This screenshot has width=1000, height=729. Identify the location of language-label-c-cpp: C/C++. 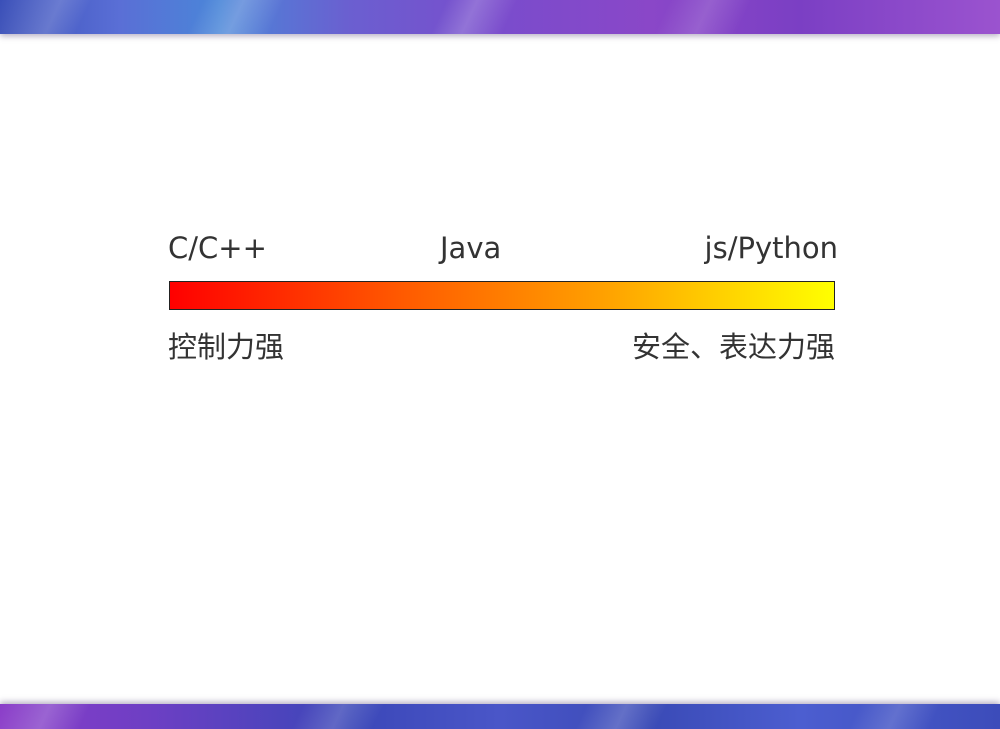
(217, 248).